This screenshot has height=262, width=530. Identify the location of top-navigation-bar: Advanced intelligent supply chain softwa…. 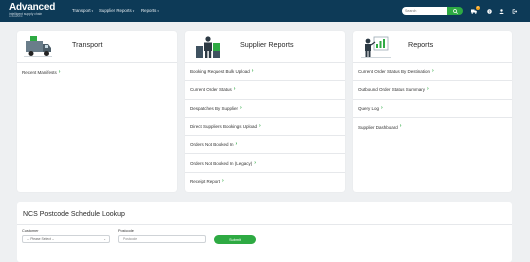
(265, 11).